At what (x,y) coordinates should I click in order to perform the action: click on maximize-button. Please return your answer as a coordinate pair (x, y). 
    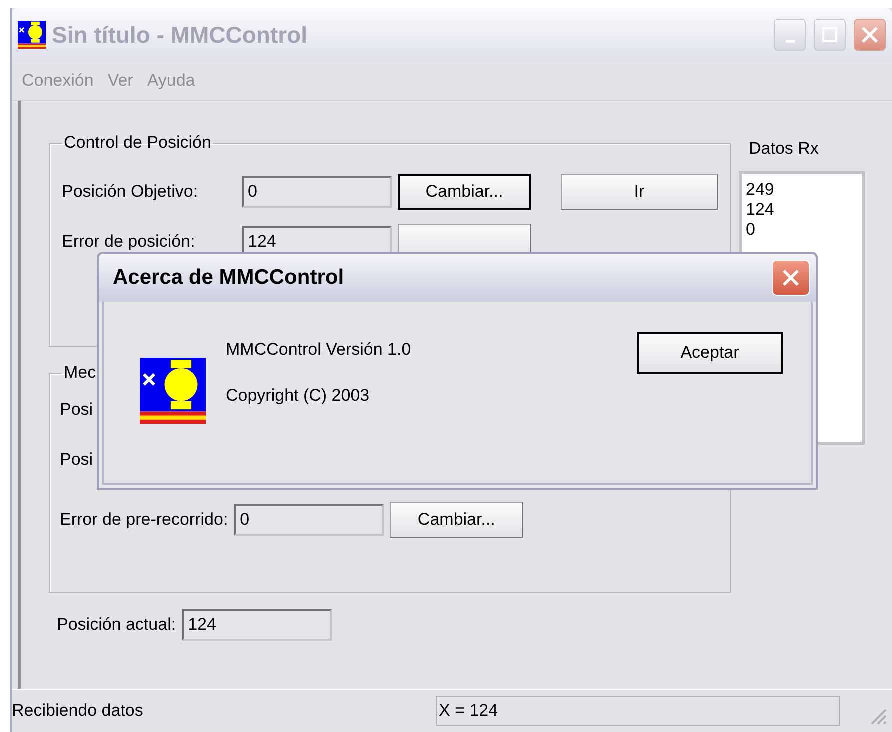
    Looking at the image, I should click on (830, 35).